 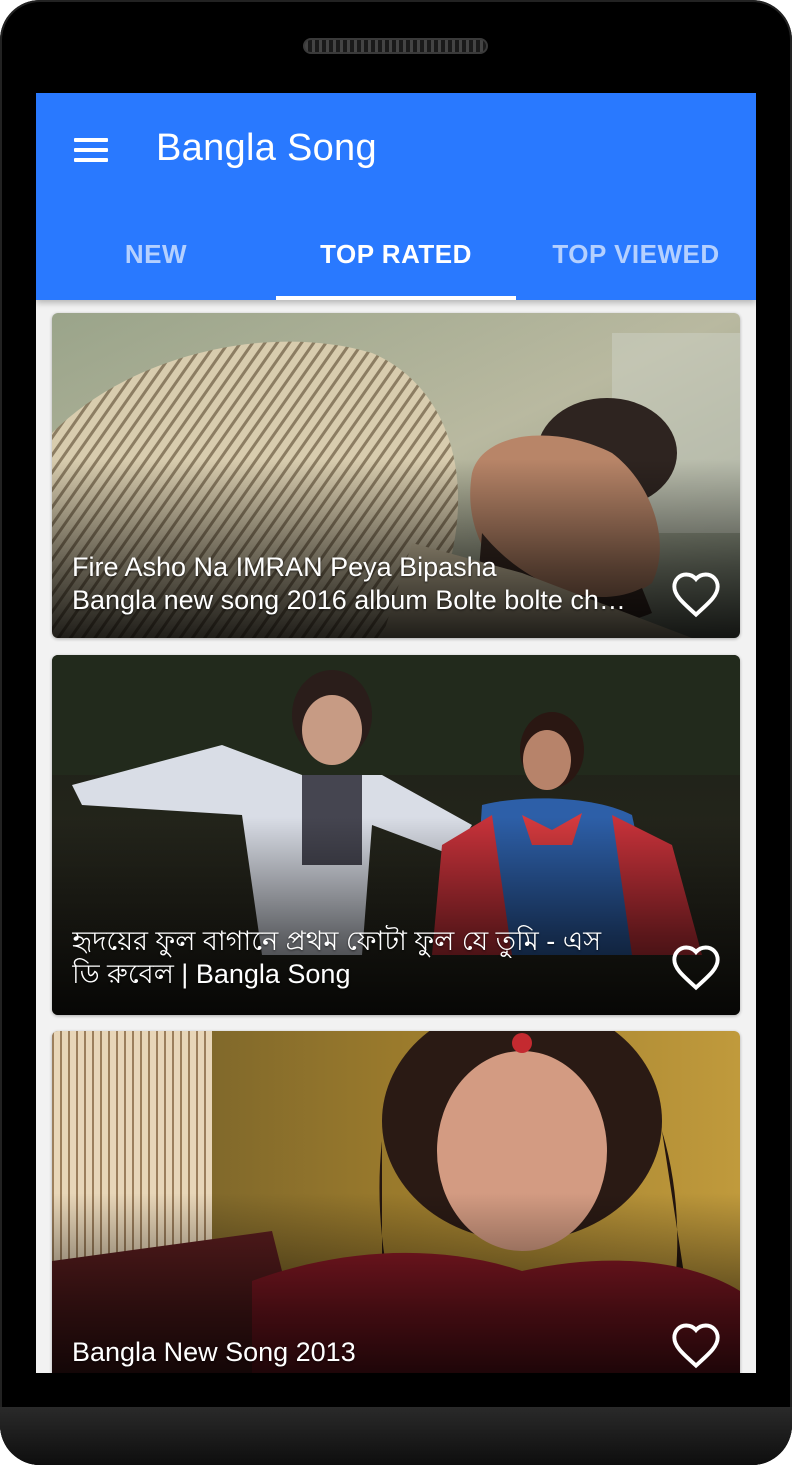 What do you see at coordinates (211, 974) in the screenshot?
I see `song-title-line-2: ডি রুবেল | Bangla Song` at bounding box center [211, 974].